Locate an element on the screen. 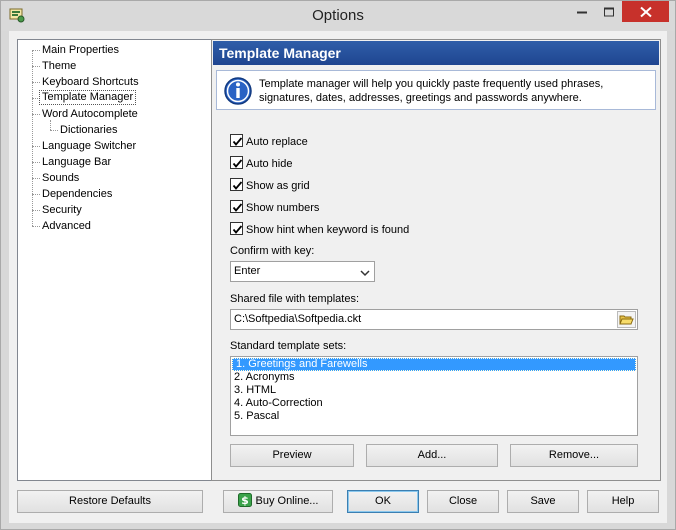 The width and height of the screenshot is (676, 530). checkbox-label: Show numbers is located at coordinates (283, 208).